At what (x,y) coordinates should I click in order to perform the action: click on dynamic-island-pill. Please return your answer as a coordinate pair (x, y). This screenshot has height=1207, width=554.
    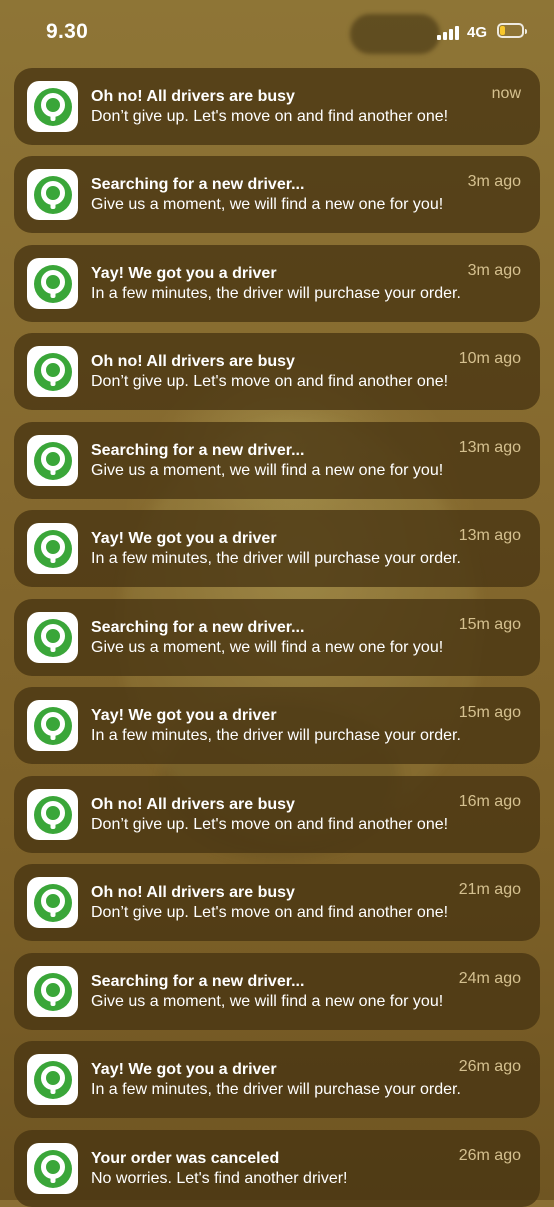
    Looking at the image, I should click on (395, 34).